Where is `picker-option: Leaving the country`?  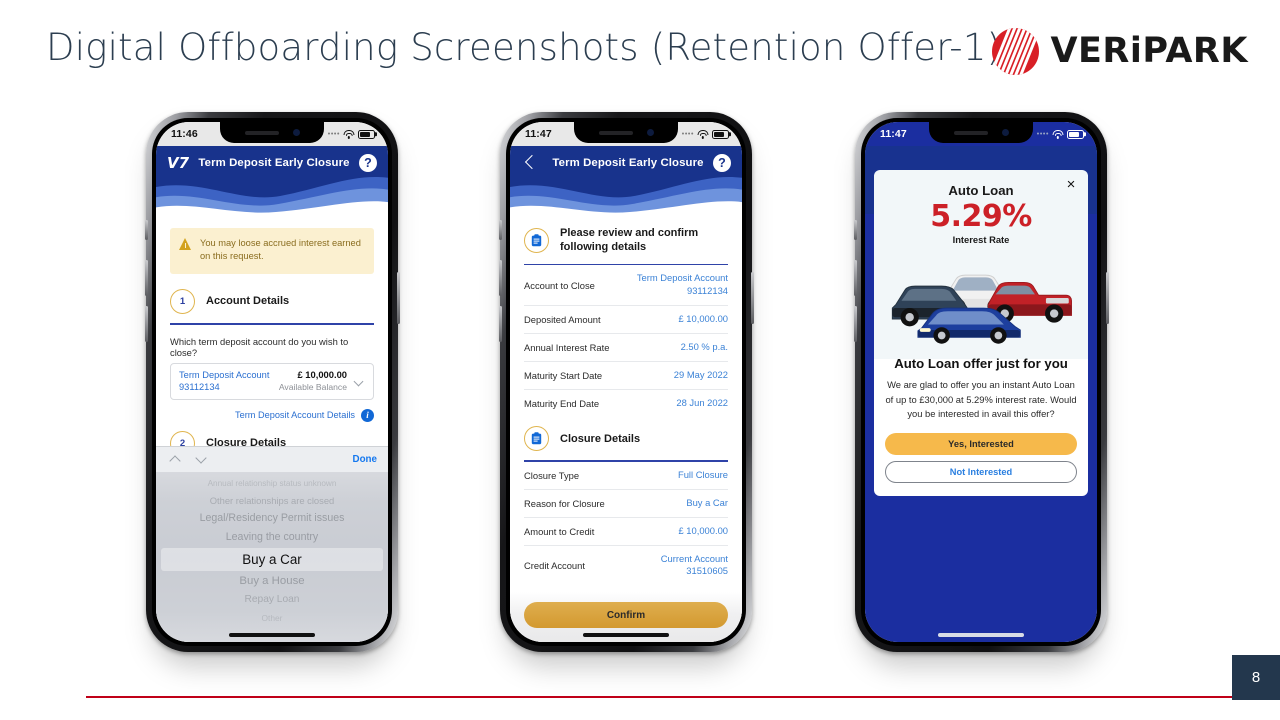 picker-option: Leaving the country is located at coordinates (272, 537).